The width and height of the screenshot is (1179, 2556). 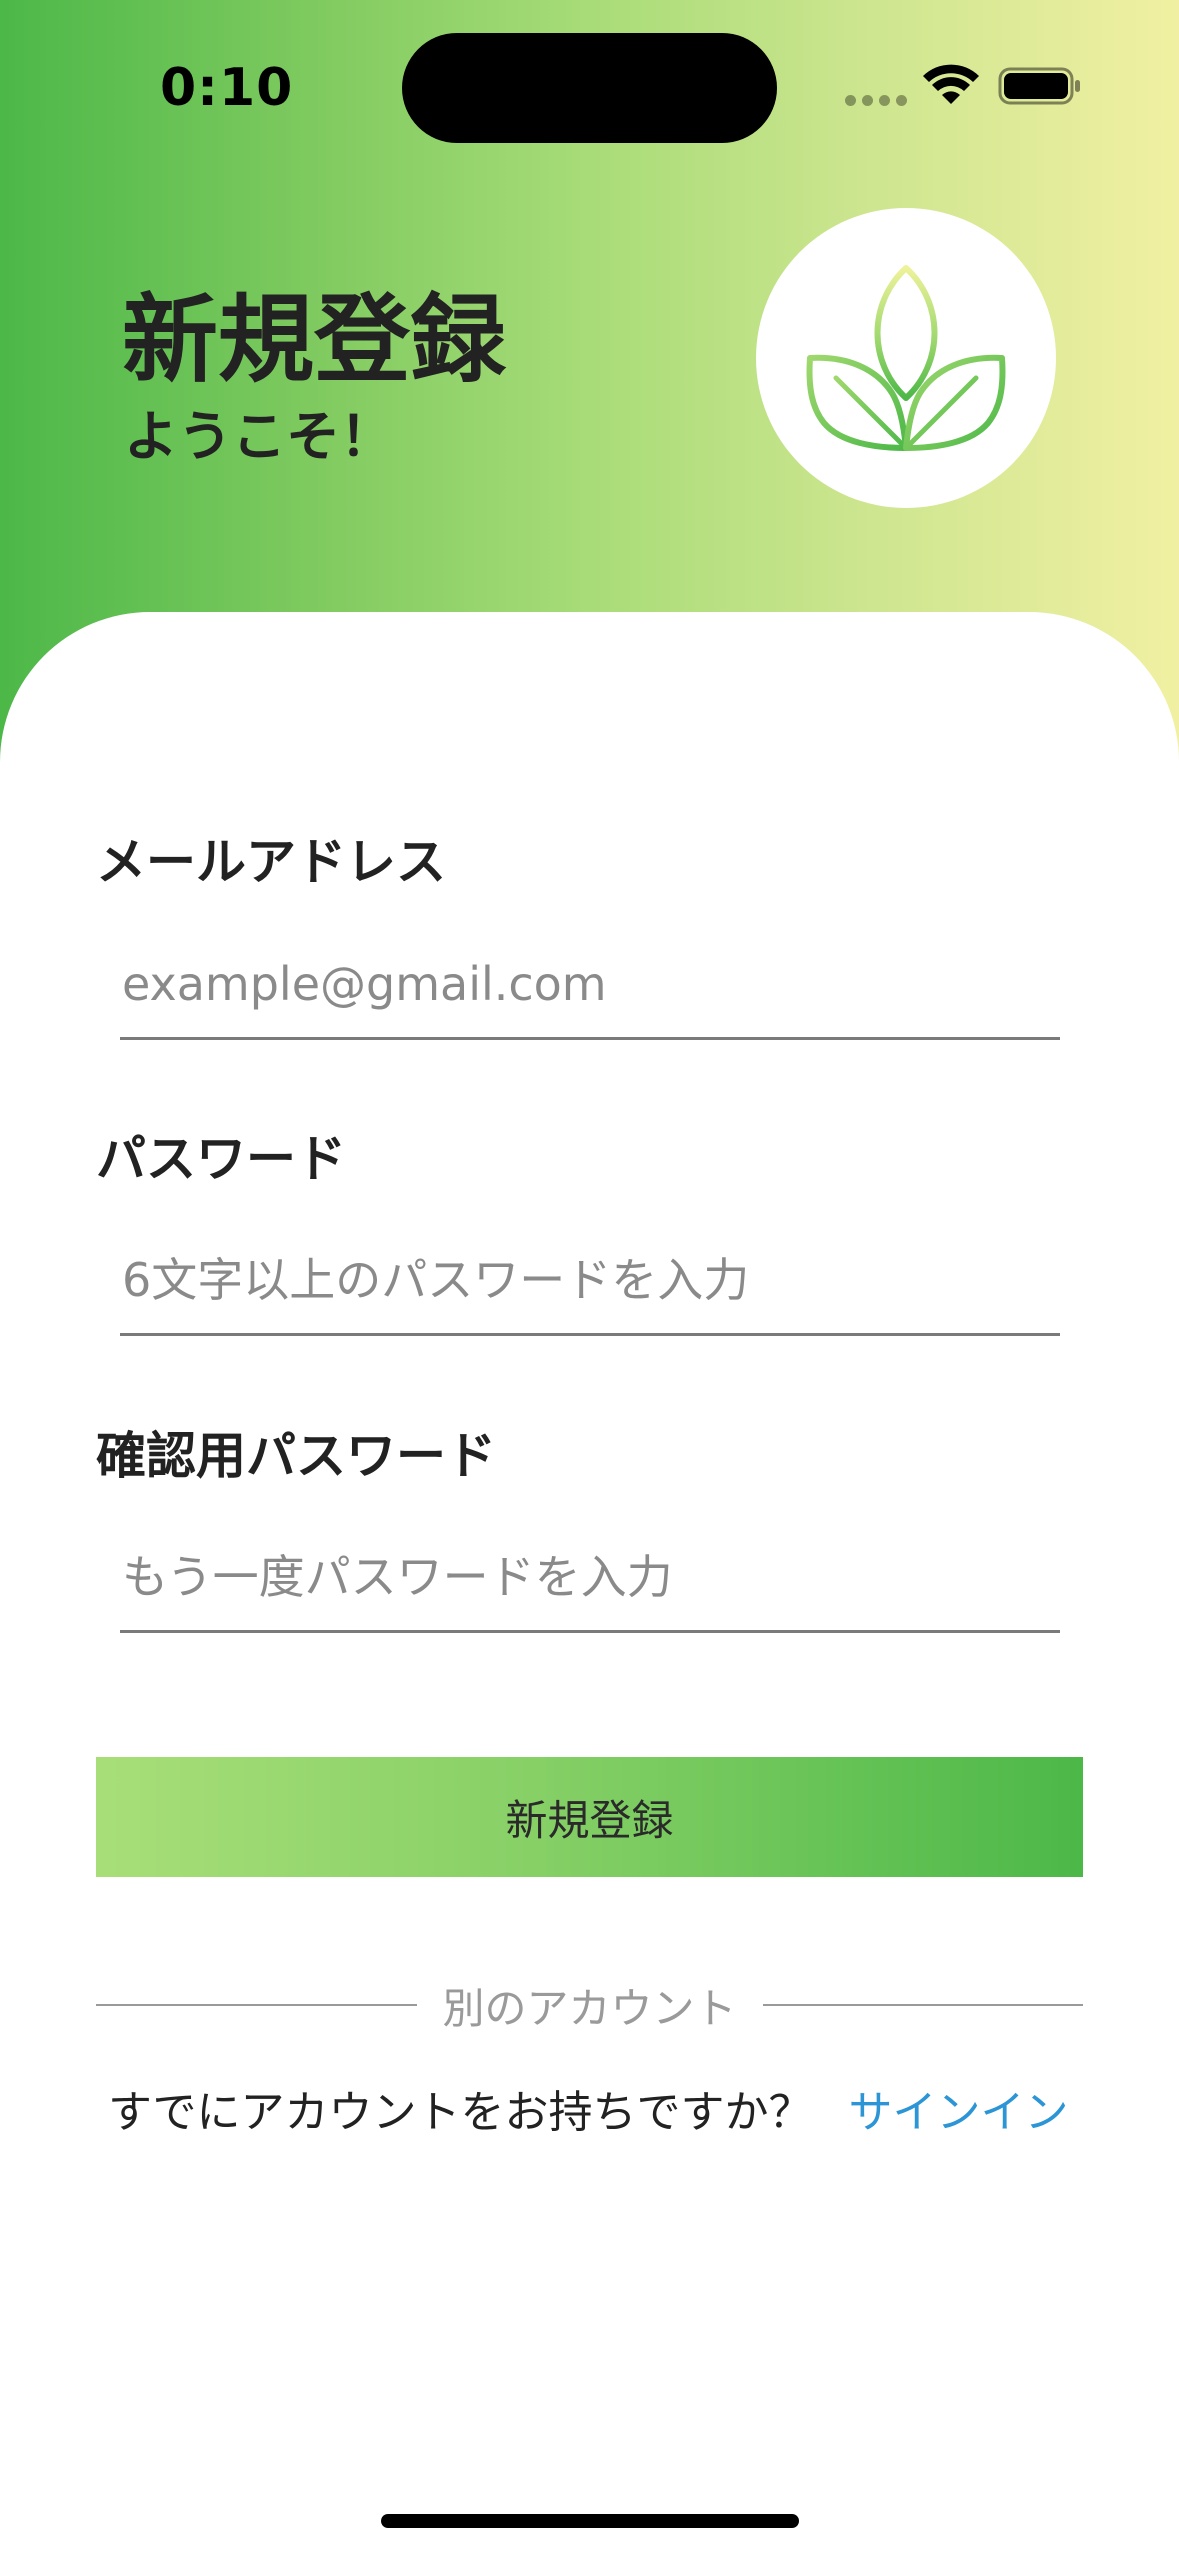 I want to click on wifi-icon, so click(x=951, y=84).